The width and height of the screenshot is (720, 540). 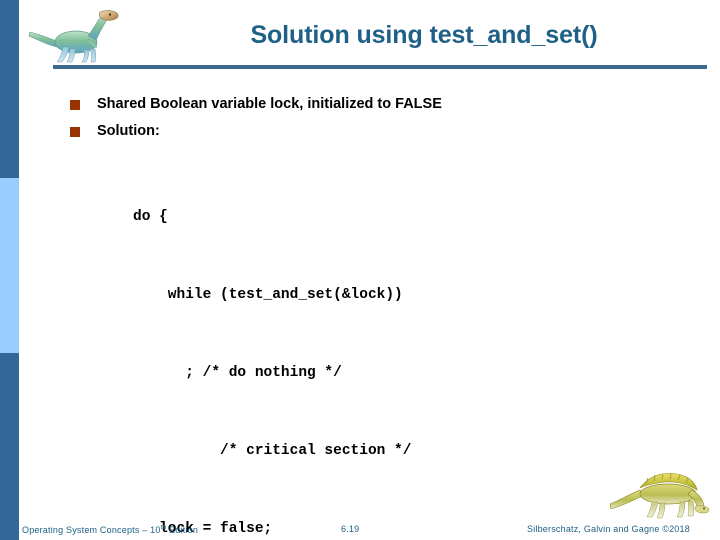 What do you see at coordinates (659, 496) in the screenshot?
I see `dinosaur-dimetrodon-icon` at bounding box center [659, 496].